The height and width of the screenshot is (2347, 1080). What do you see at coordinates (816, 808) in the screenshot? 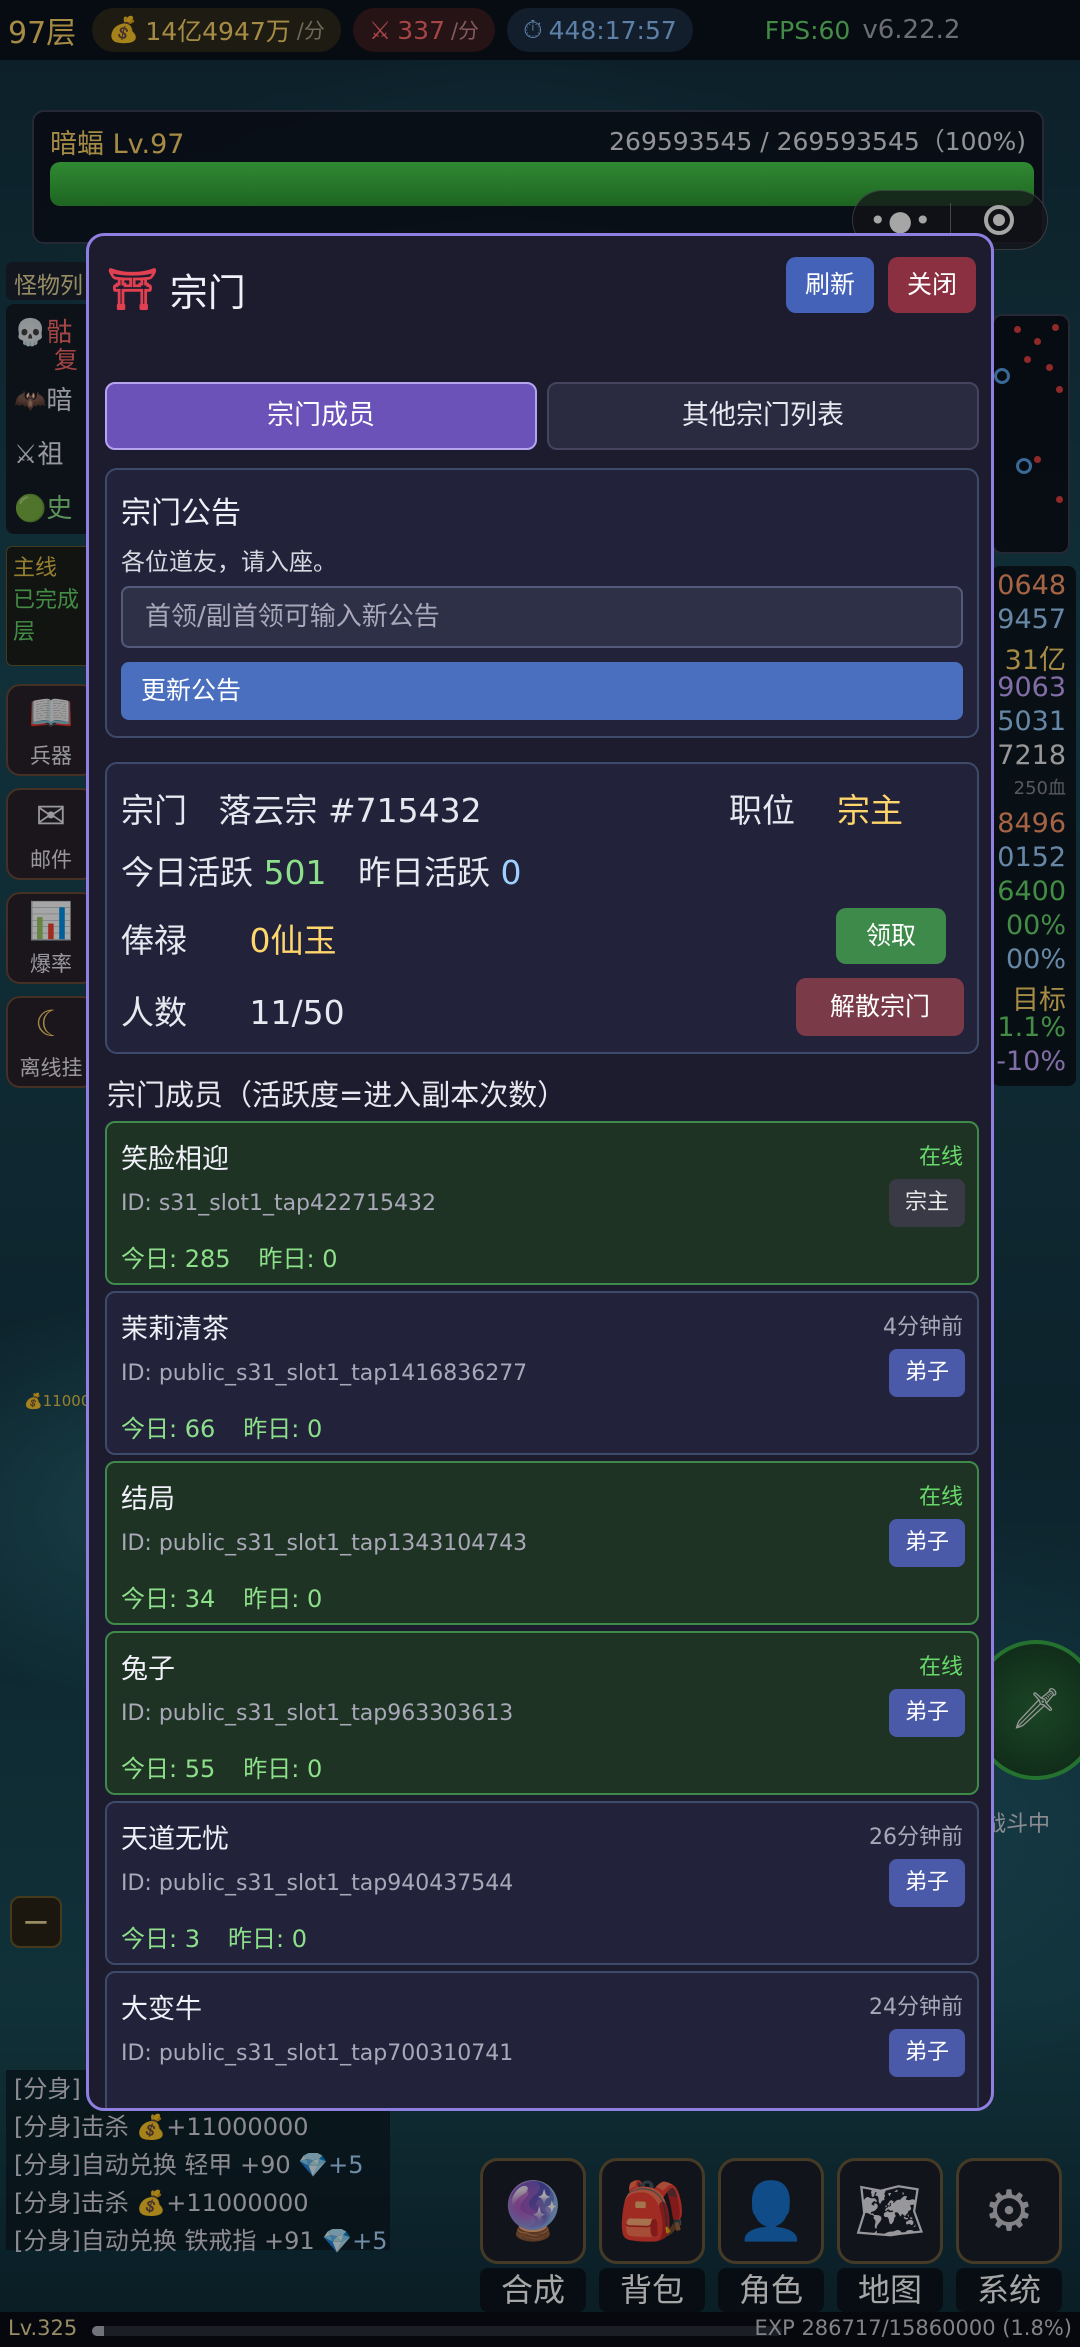
I see `position-row: 职位 宗主` at bounding box center [816, 808].